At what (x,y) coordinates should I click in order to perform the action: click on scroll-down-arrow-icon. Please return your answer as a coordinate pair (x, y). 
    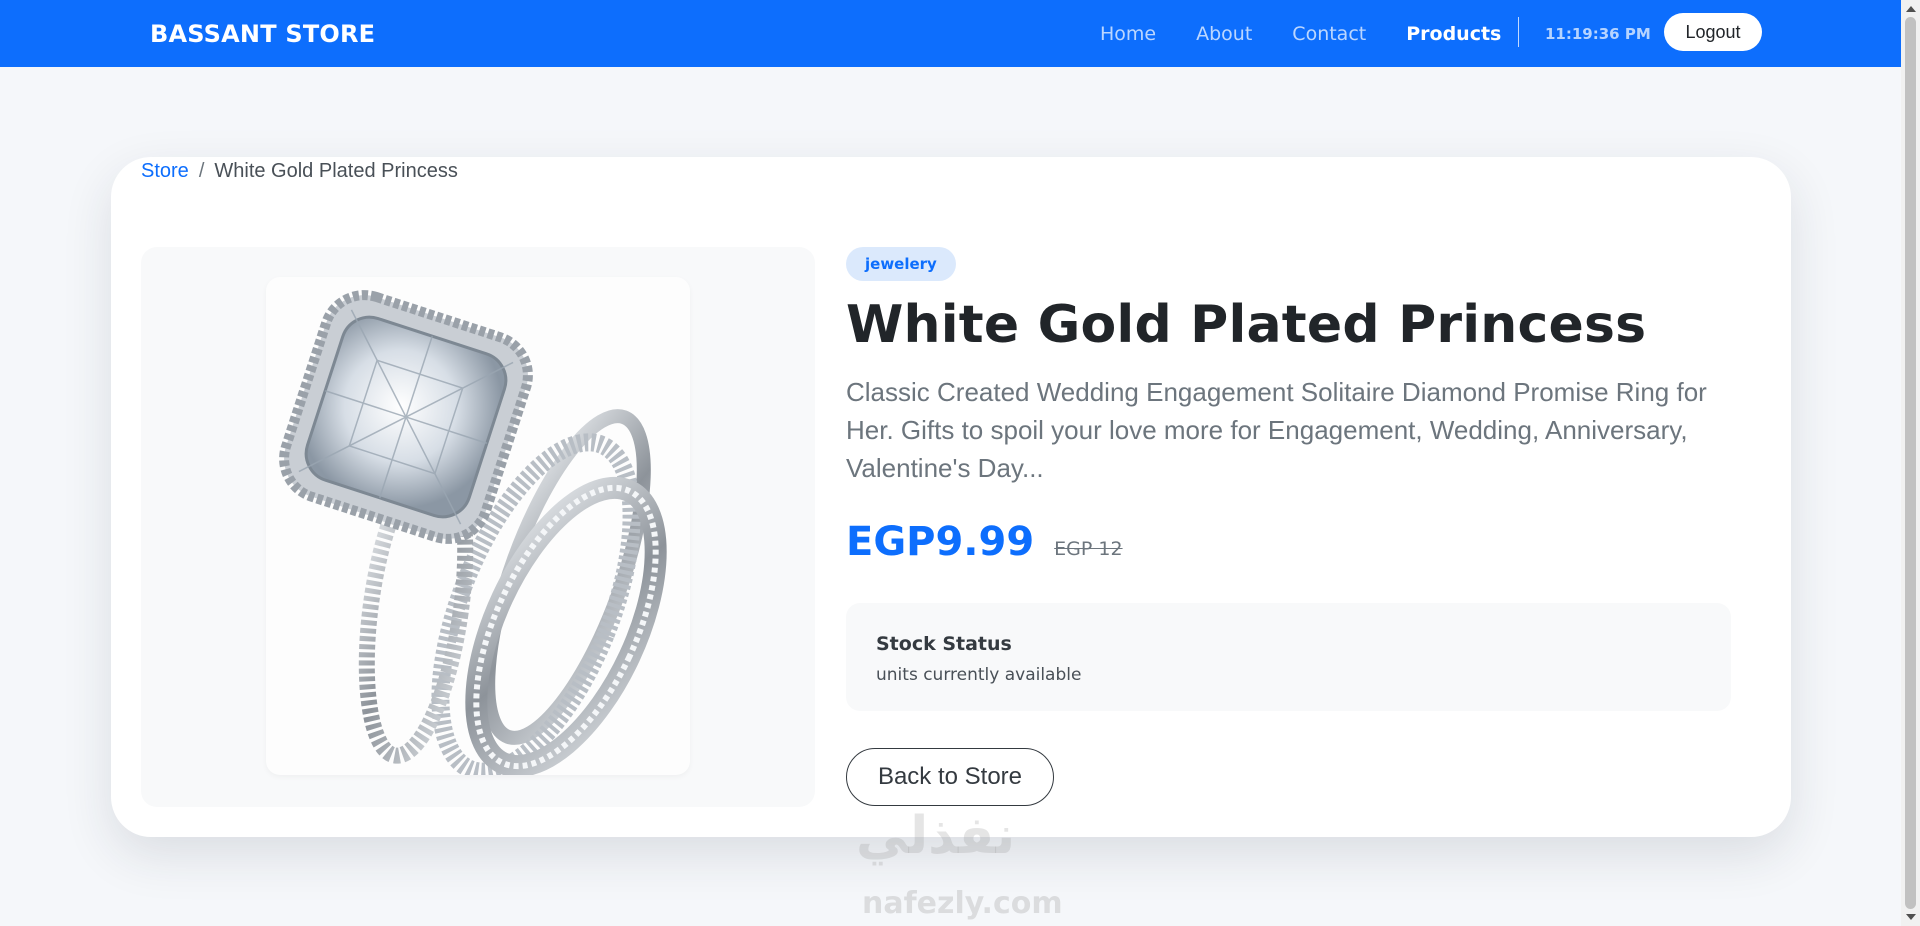
    Looking at the image, I should click on (1911, 917).